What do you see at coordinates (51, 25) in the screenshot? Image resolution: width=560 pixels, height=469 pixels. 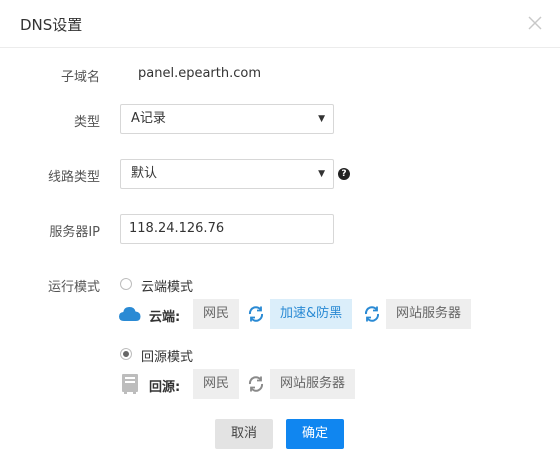 I see `dialog-title: DNS设置` at bounding box center [51, 25].